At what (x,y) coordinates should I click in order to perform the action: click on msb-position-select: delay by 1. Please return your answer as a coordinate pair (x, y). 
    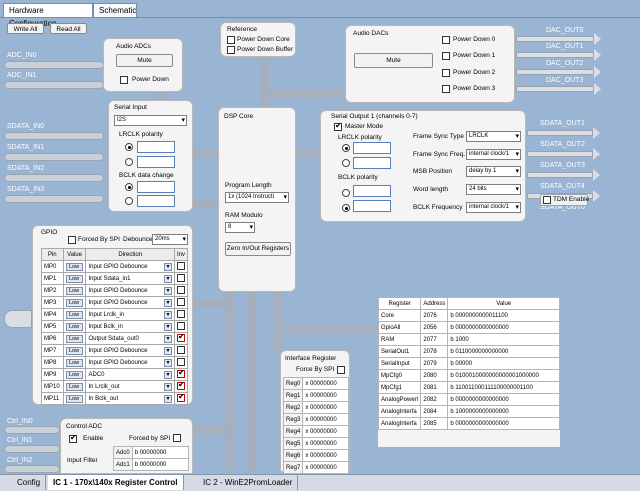
    Looking at the image, I should click on (493, 171).